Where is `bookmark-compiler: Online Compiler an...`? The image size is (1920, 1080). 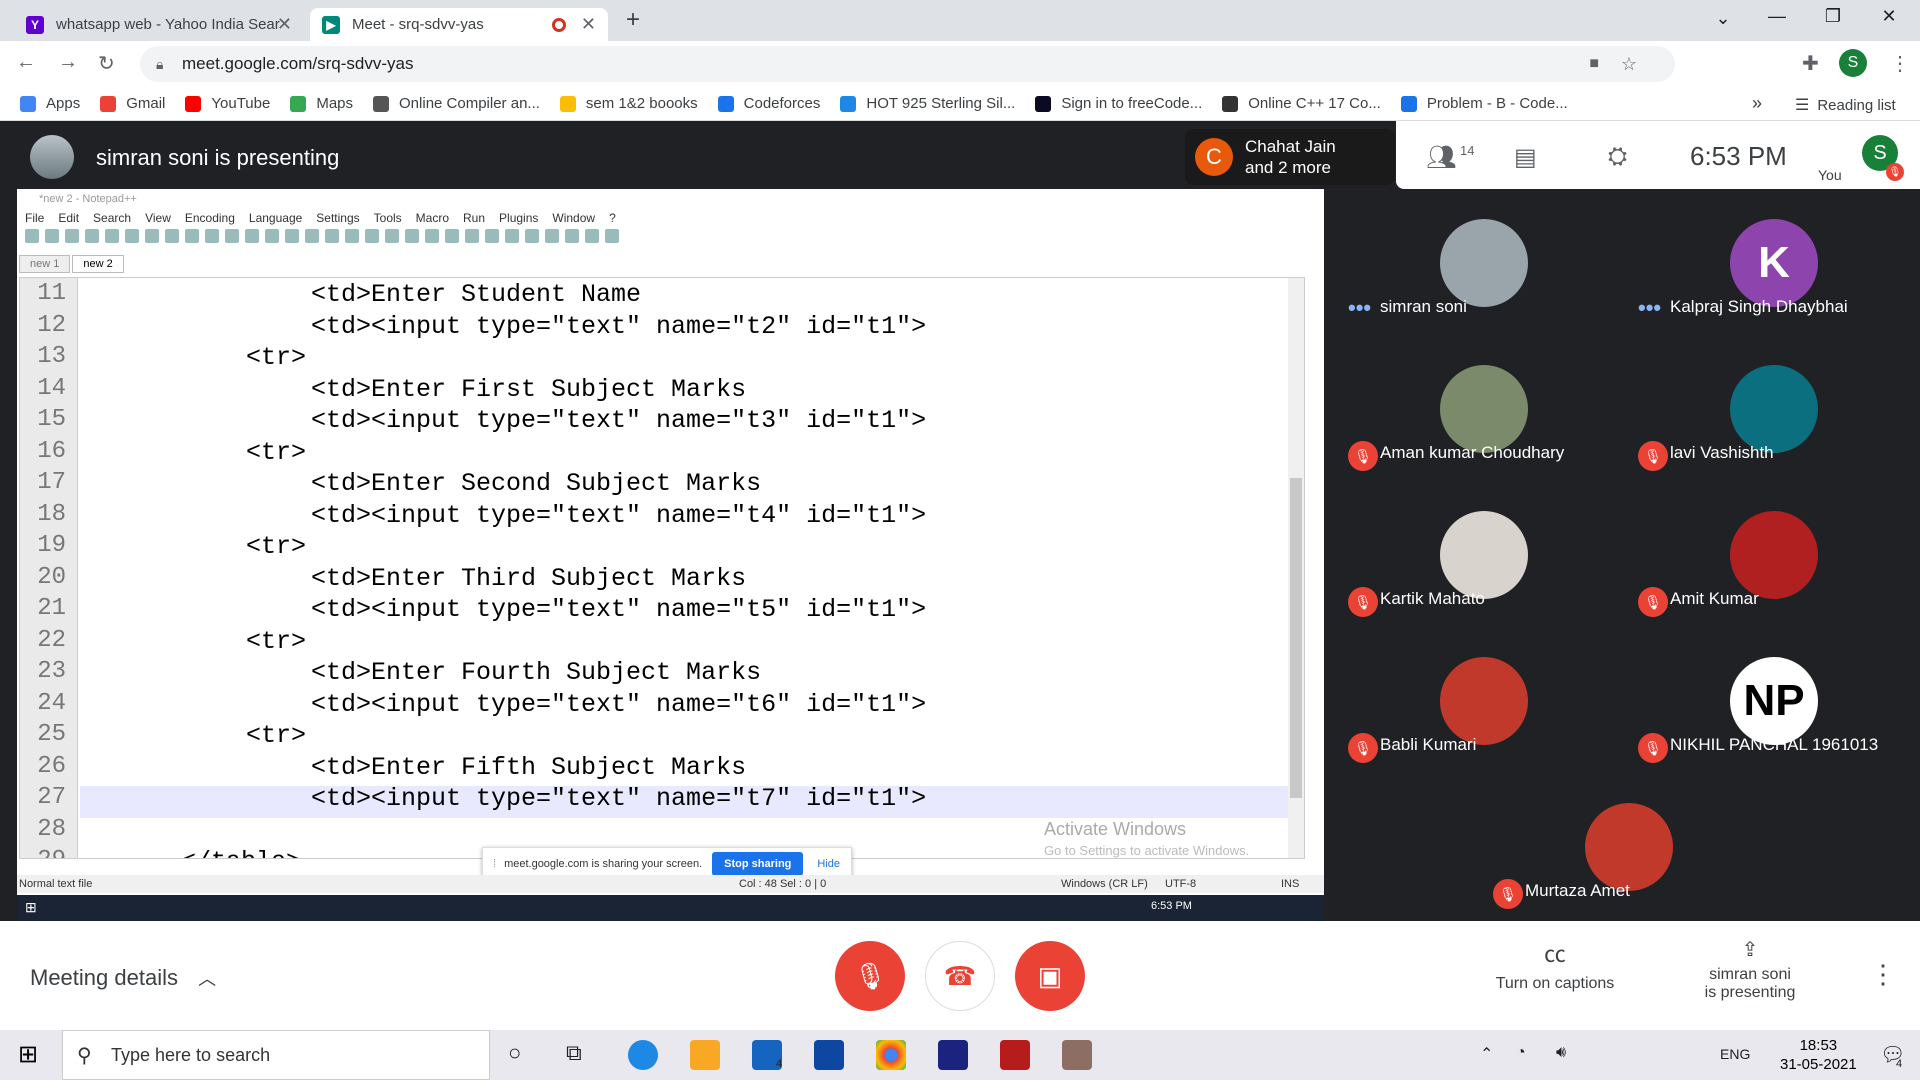 bookmark-compiler: Online Compiler an... is located at coordinates (456, 103).